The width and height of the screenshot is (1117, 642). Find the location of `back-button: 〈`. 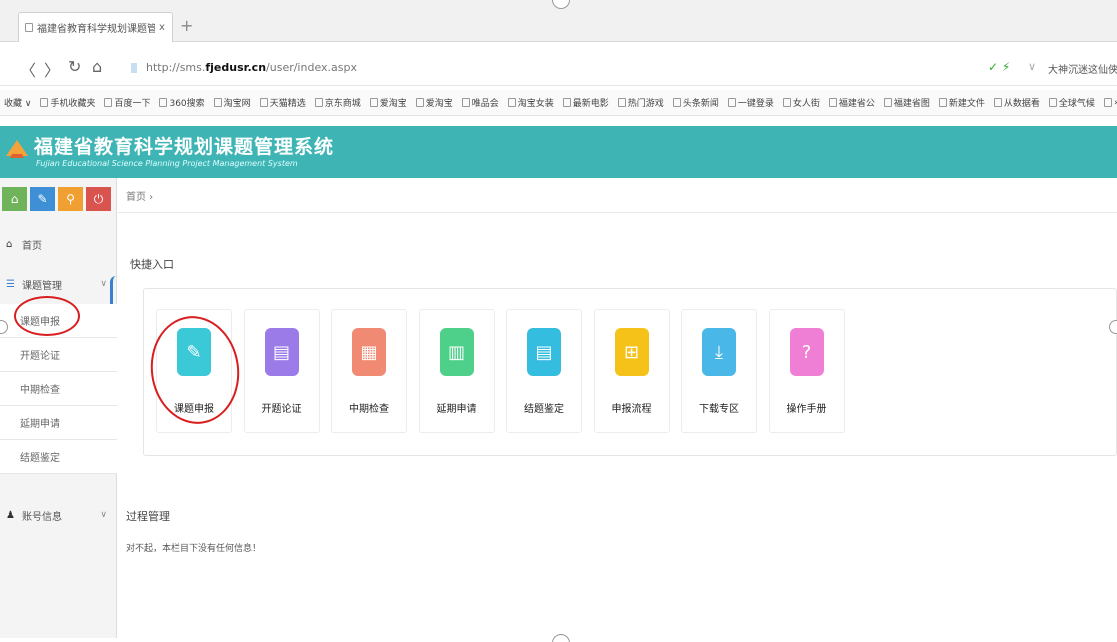

back-button: 〈 is located at coordinates (28, 69).